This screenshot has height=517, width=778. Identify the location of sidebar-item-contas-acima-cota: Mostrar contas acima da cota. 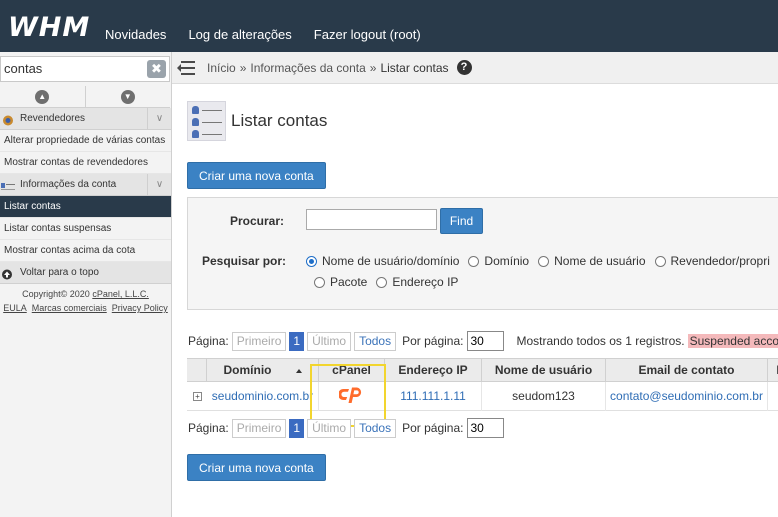
(85, 251).